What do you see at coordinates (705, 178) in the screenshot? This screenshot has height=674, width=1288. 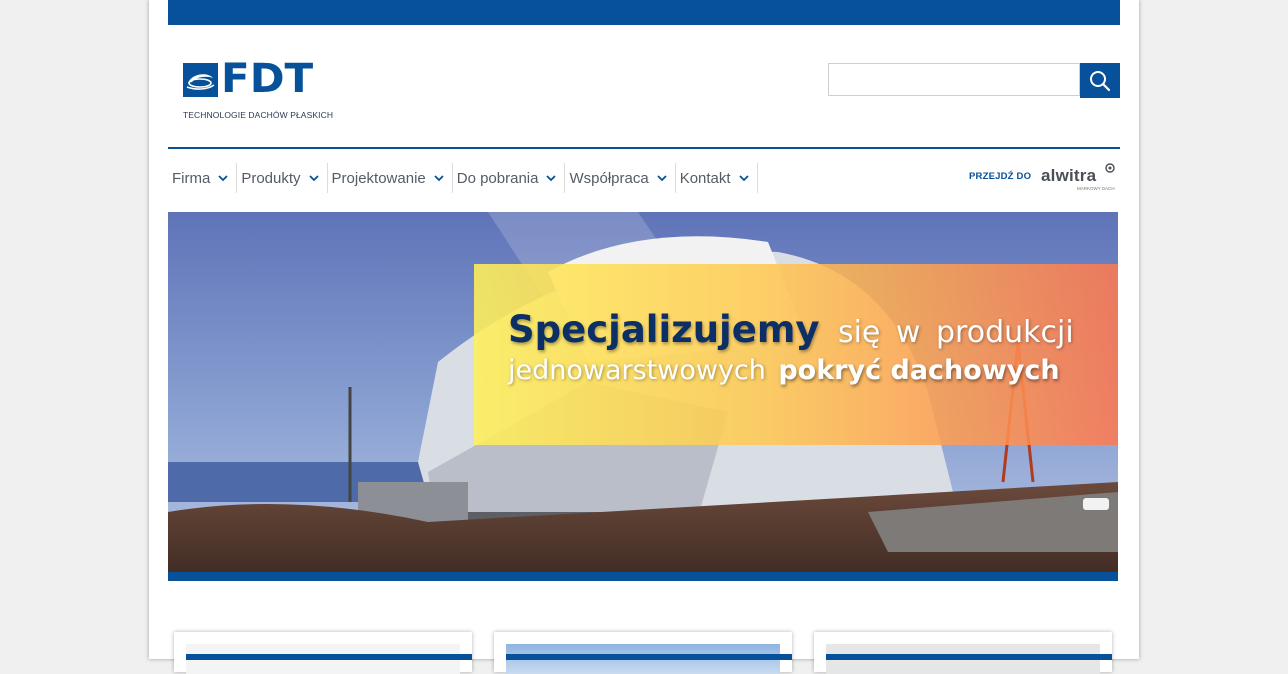 I see `nav-item-label: Kontakt` at bounding box center [705, 178].